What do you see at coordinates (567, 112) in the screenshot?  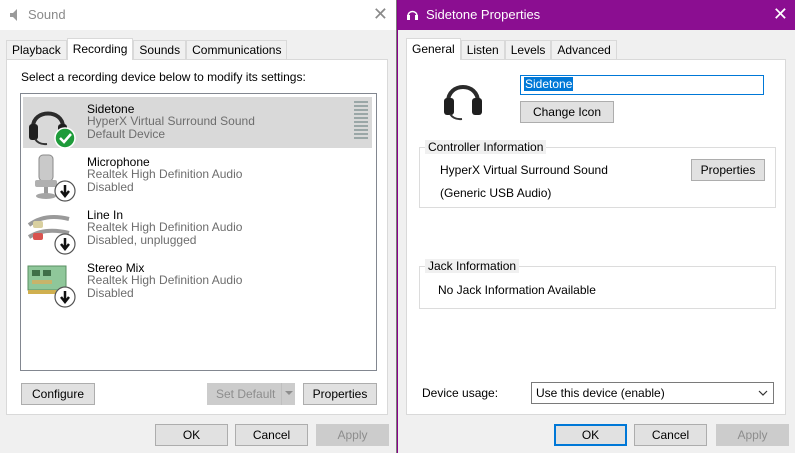 I see `change-icon-button: Change Icon` at bounding box center [567, 112].